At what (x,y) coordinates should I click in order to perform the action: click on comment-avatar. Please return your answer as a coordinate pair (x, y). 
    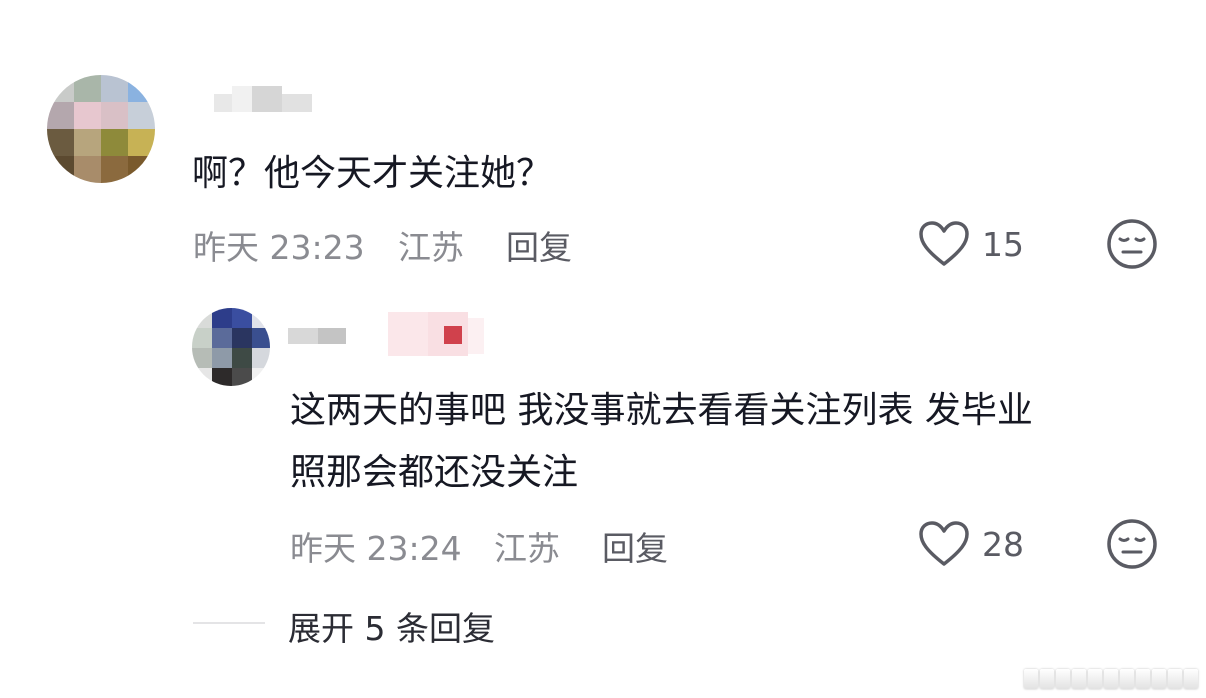
    Looking at the image, I should click on (101, 129).